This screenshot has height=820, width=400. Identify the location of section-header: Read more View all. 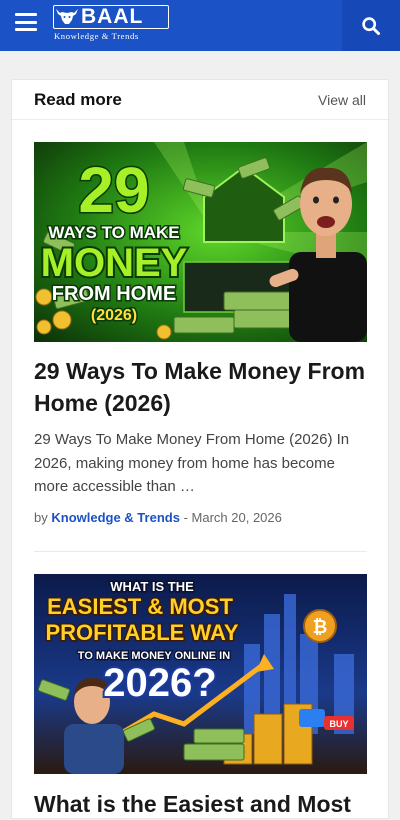
(200, 100).